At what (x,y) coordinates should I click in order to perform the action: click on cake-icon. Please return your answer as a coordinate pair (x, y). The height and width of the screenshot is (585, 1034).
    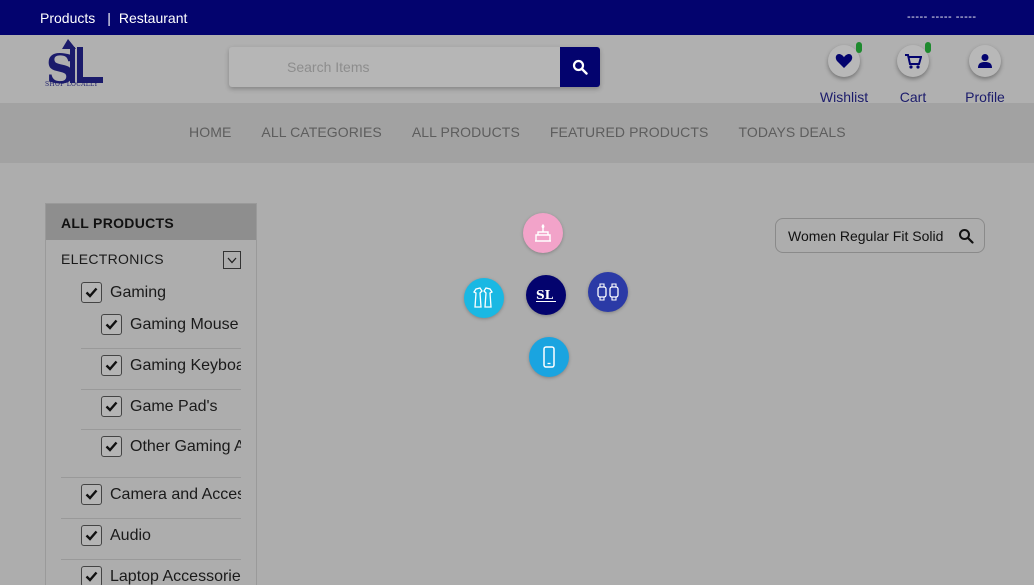
    Looking at the image, I should click on (543, 233).